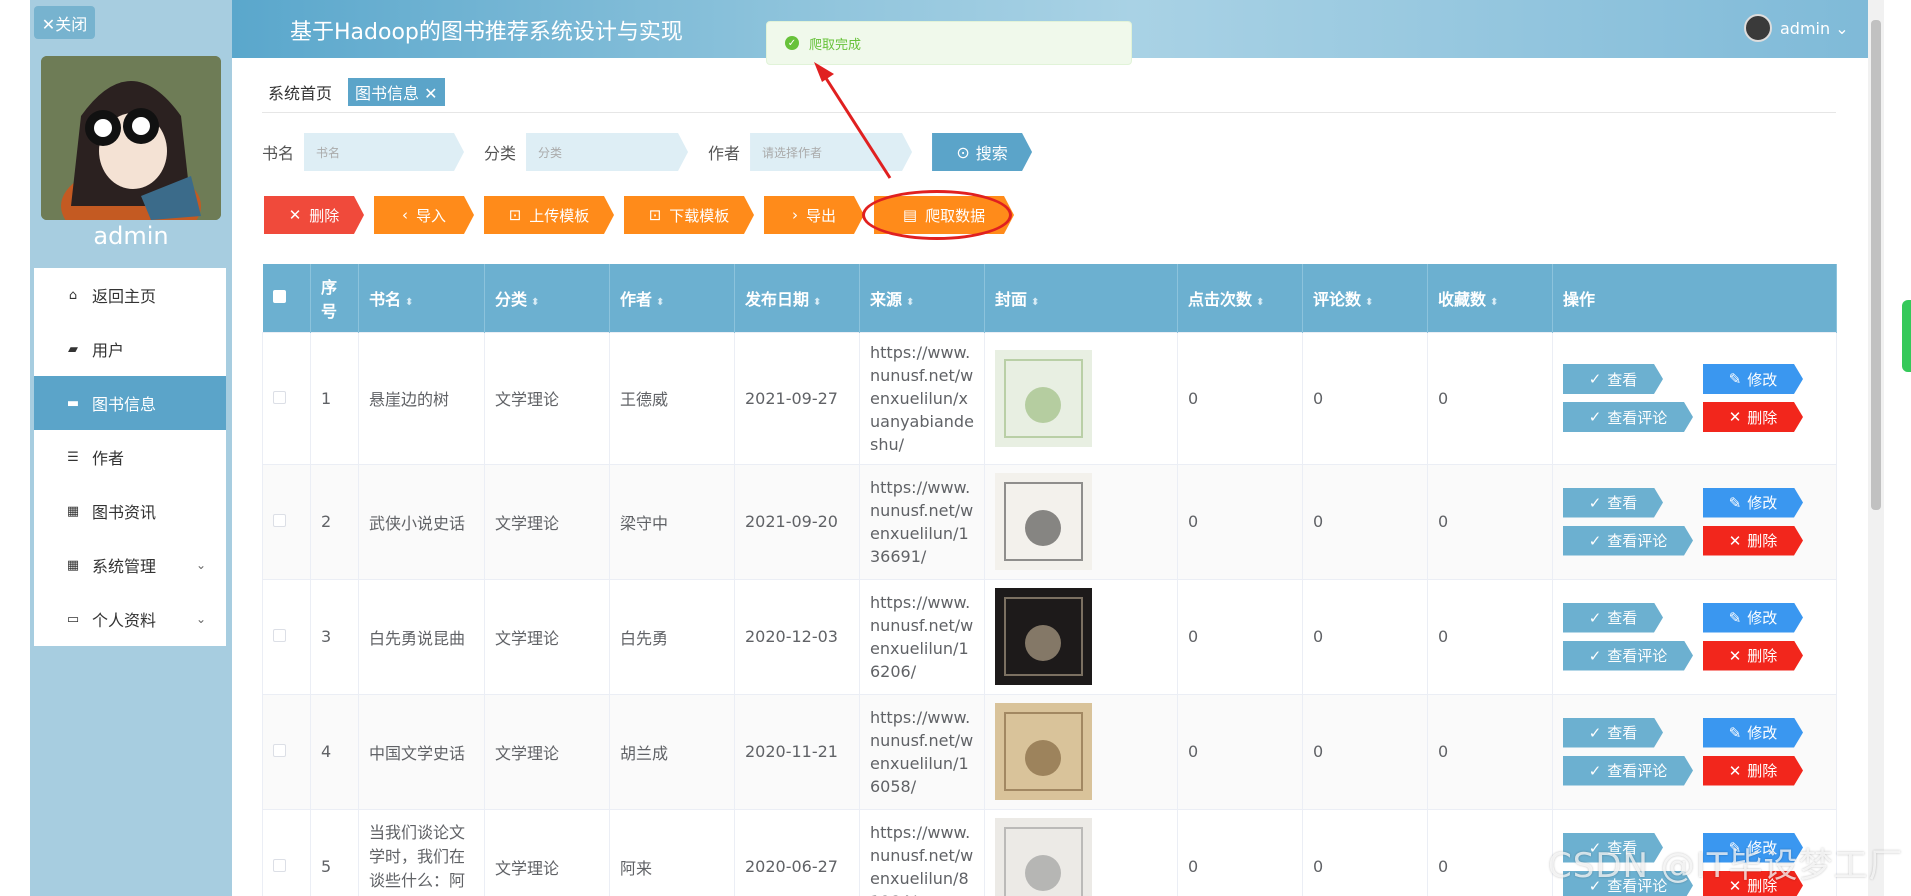  Describe the element at coordinates (424, 215) in the screenshot. I see `import-button: ‹ 导入` at that location.